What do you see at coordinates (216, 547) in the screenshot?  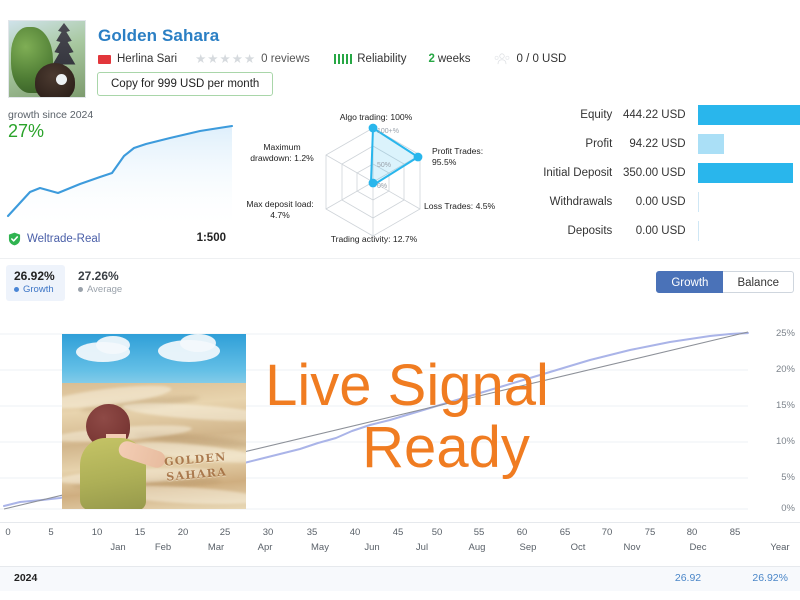 I see `x-month: Mar` at bounding box center [216, 547].